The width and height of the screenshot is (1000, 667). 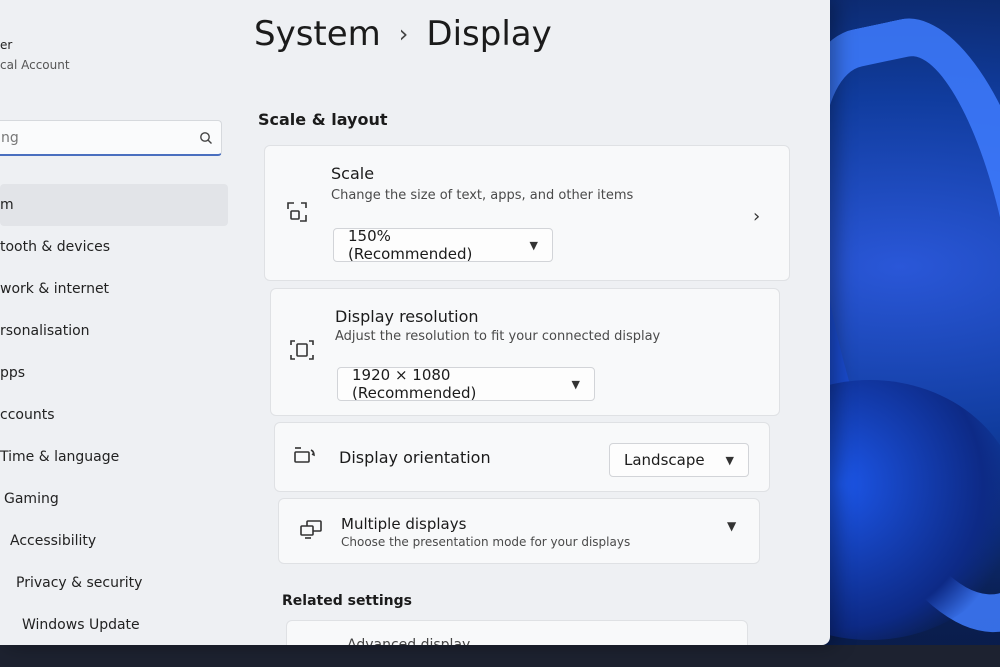 I want to click on resolution-icon, so click(x=302, y=350).